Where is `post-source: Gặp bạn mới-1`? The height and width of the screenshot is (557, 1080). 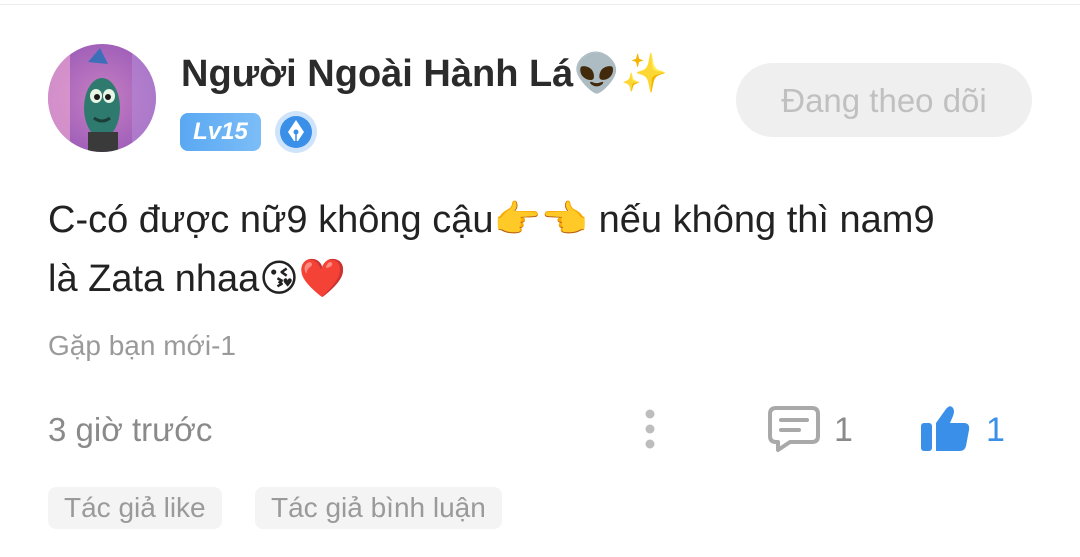
post-source: Gặp bạn mới-1 is located at coordinates (142, 346).